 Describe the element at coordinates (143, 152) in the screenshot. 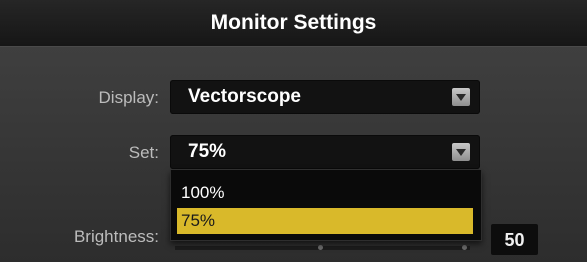

I see `set-label: Set:` at that location.